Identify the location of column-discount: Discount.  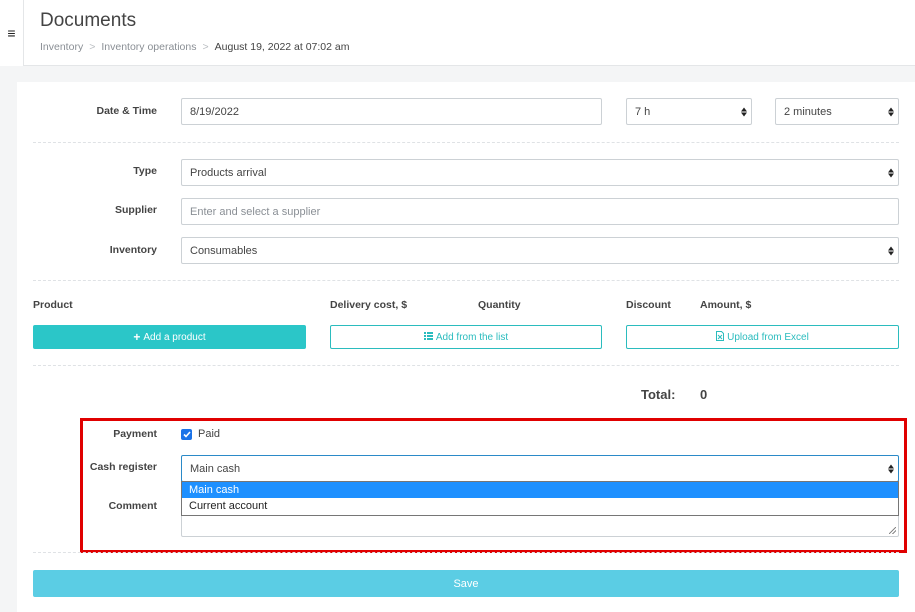
(648, 305).